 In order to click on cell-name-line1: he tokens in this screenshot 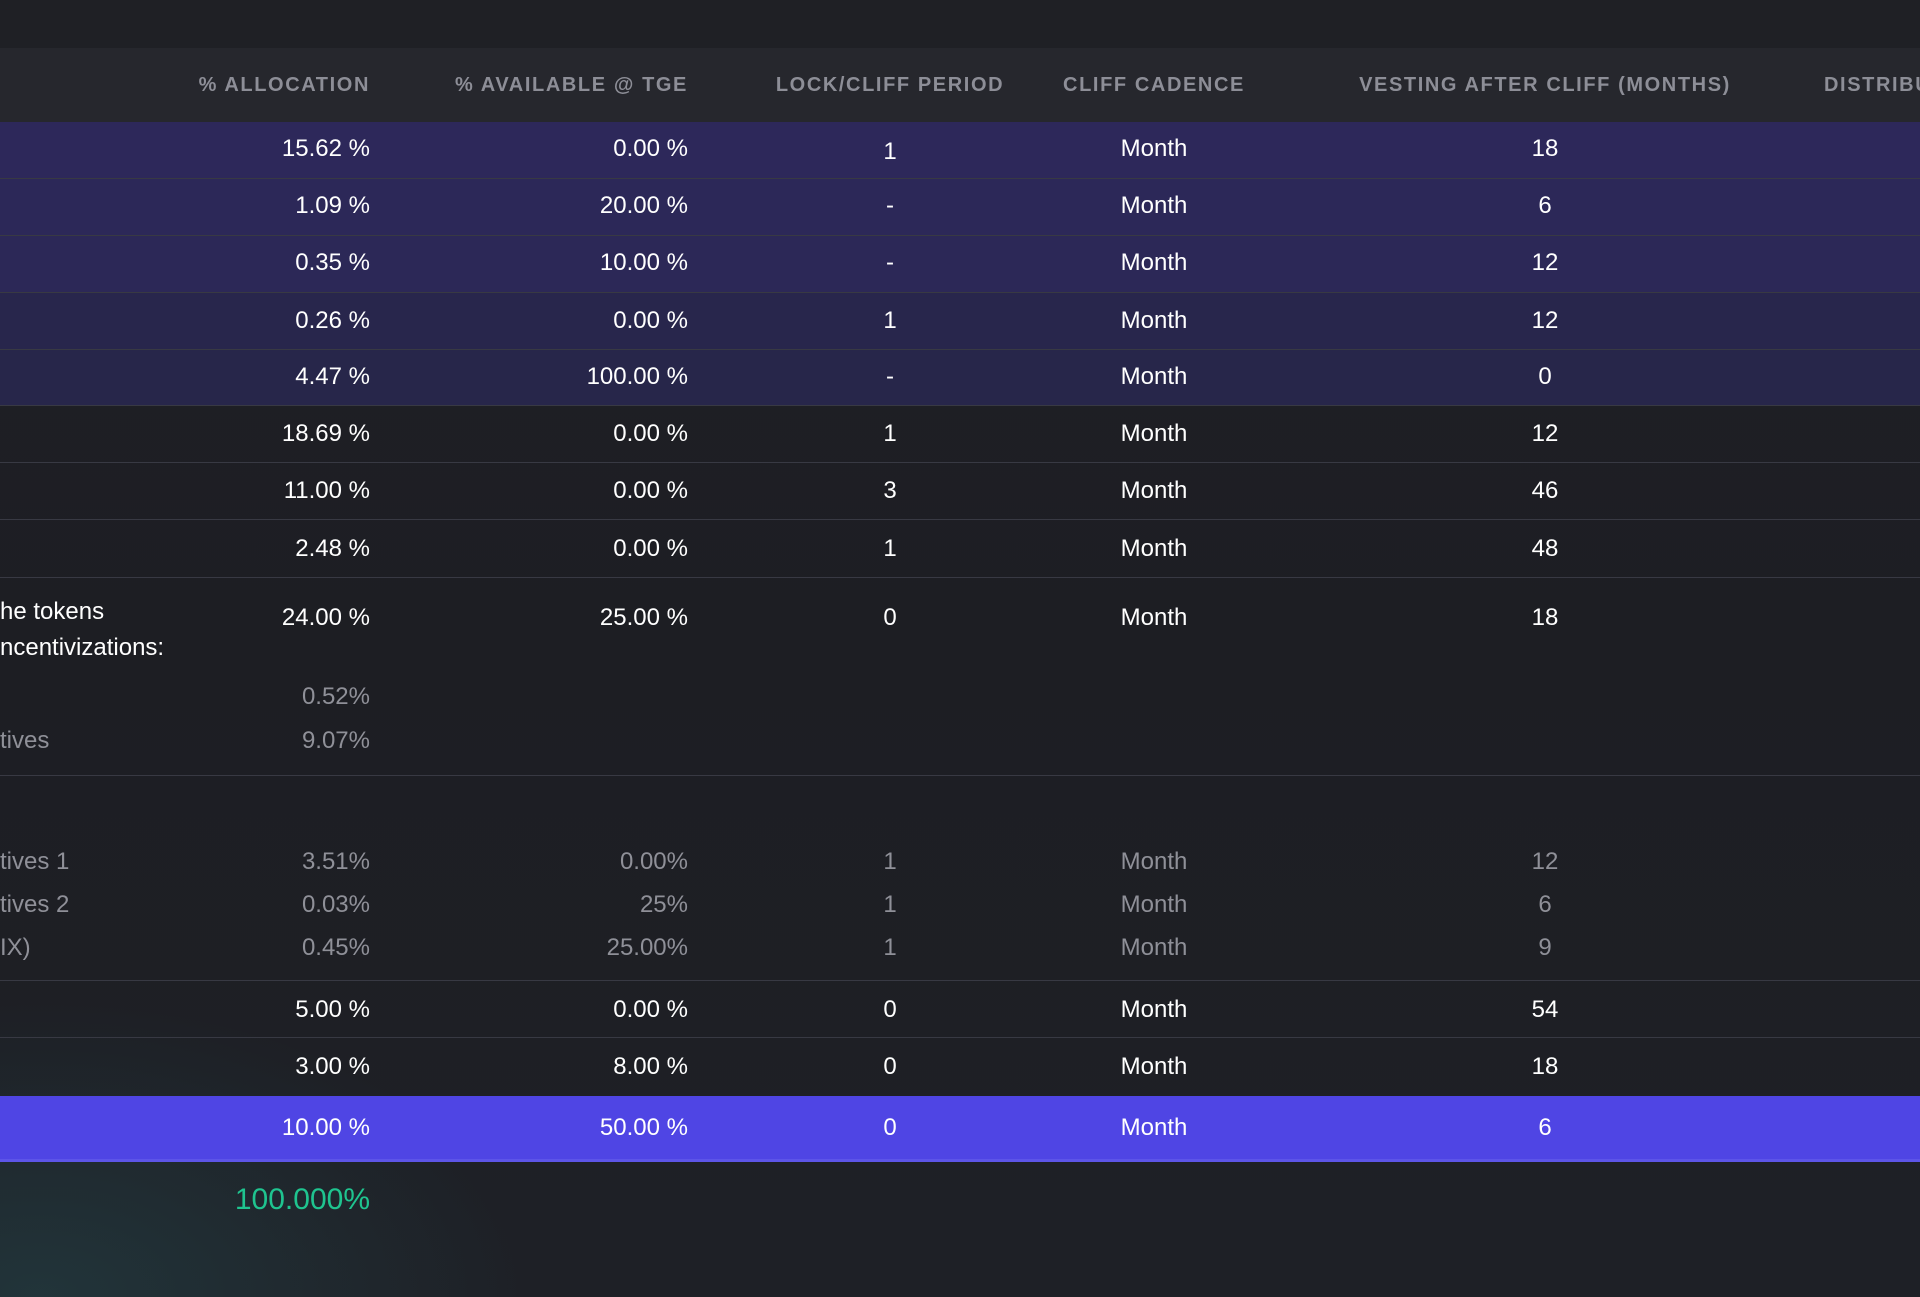, I will do `click(52, 611)`.